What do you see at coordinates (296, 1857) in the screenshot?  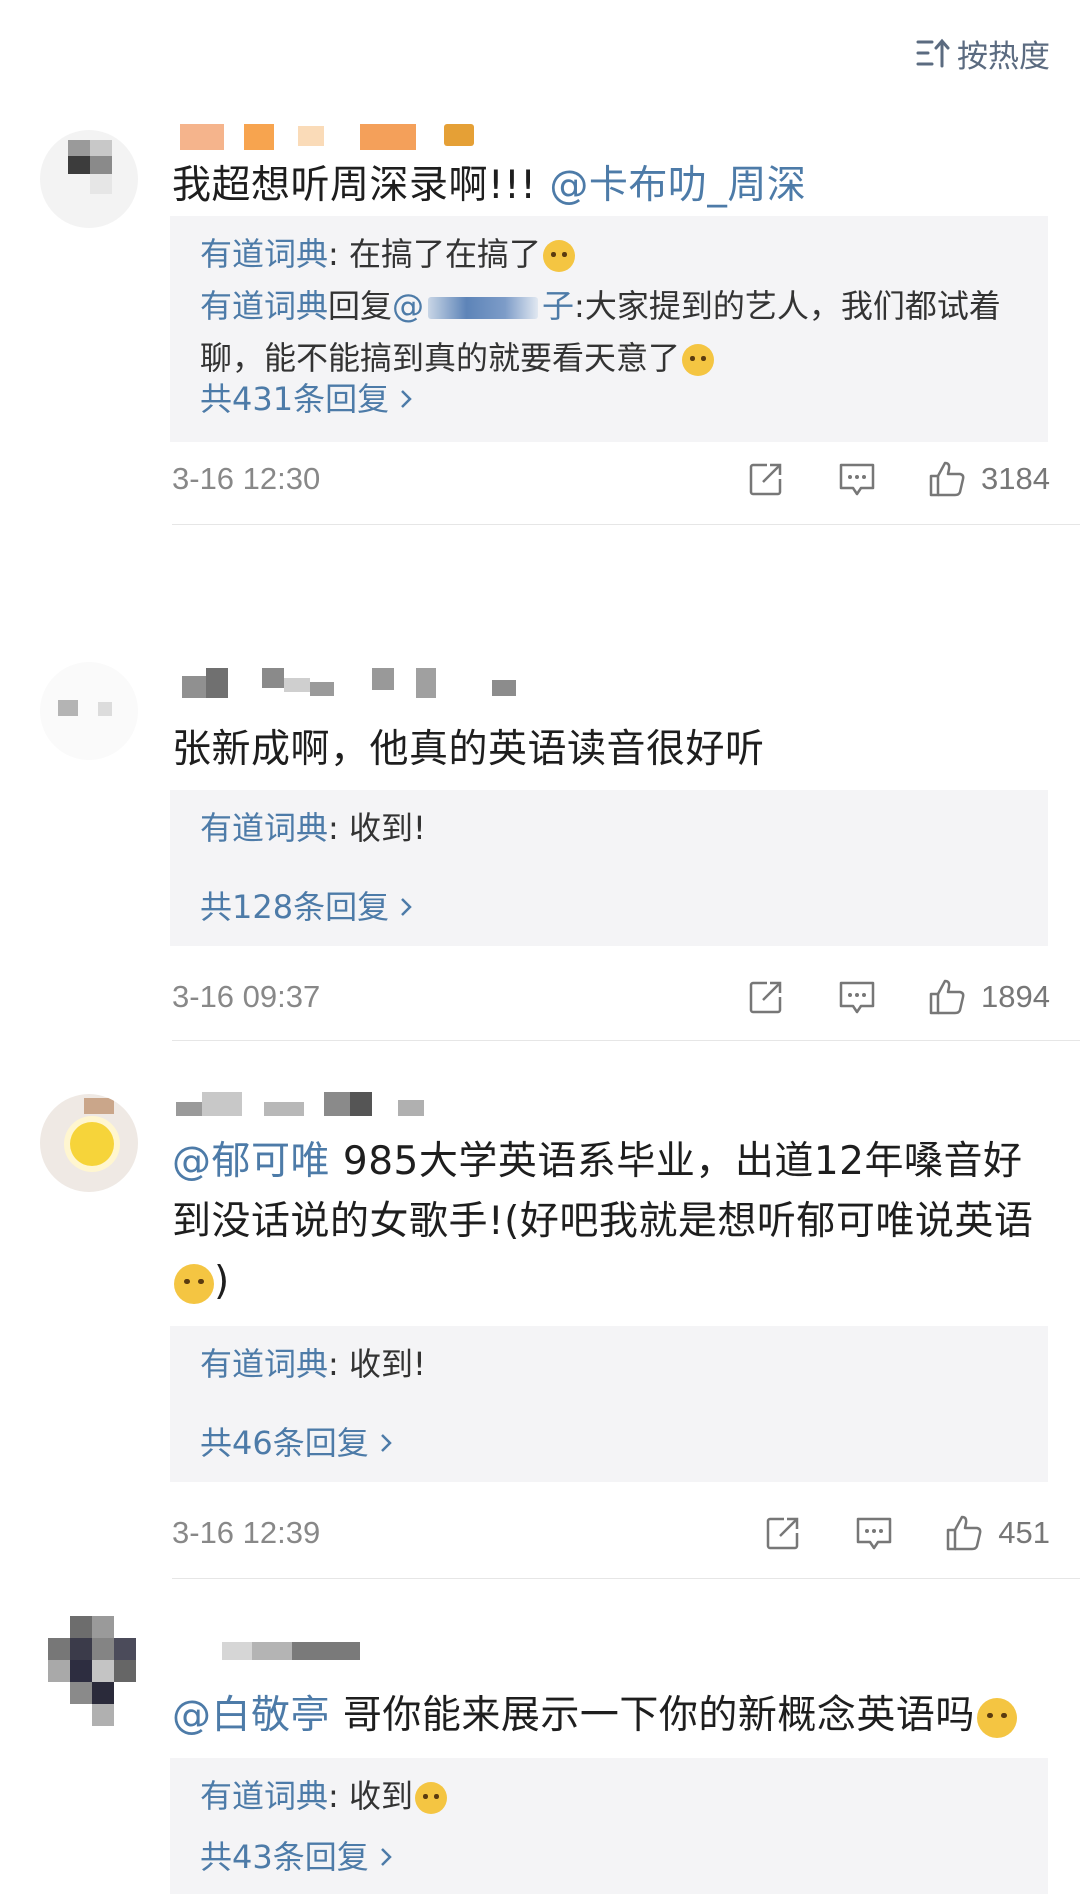 I see `view-replies-link: 共43条回复` at bounding box center [296, 1857].